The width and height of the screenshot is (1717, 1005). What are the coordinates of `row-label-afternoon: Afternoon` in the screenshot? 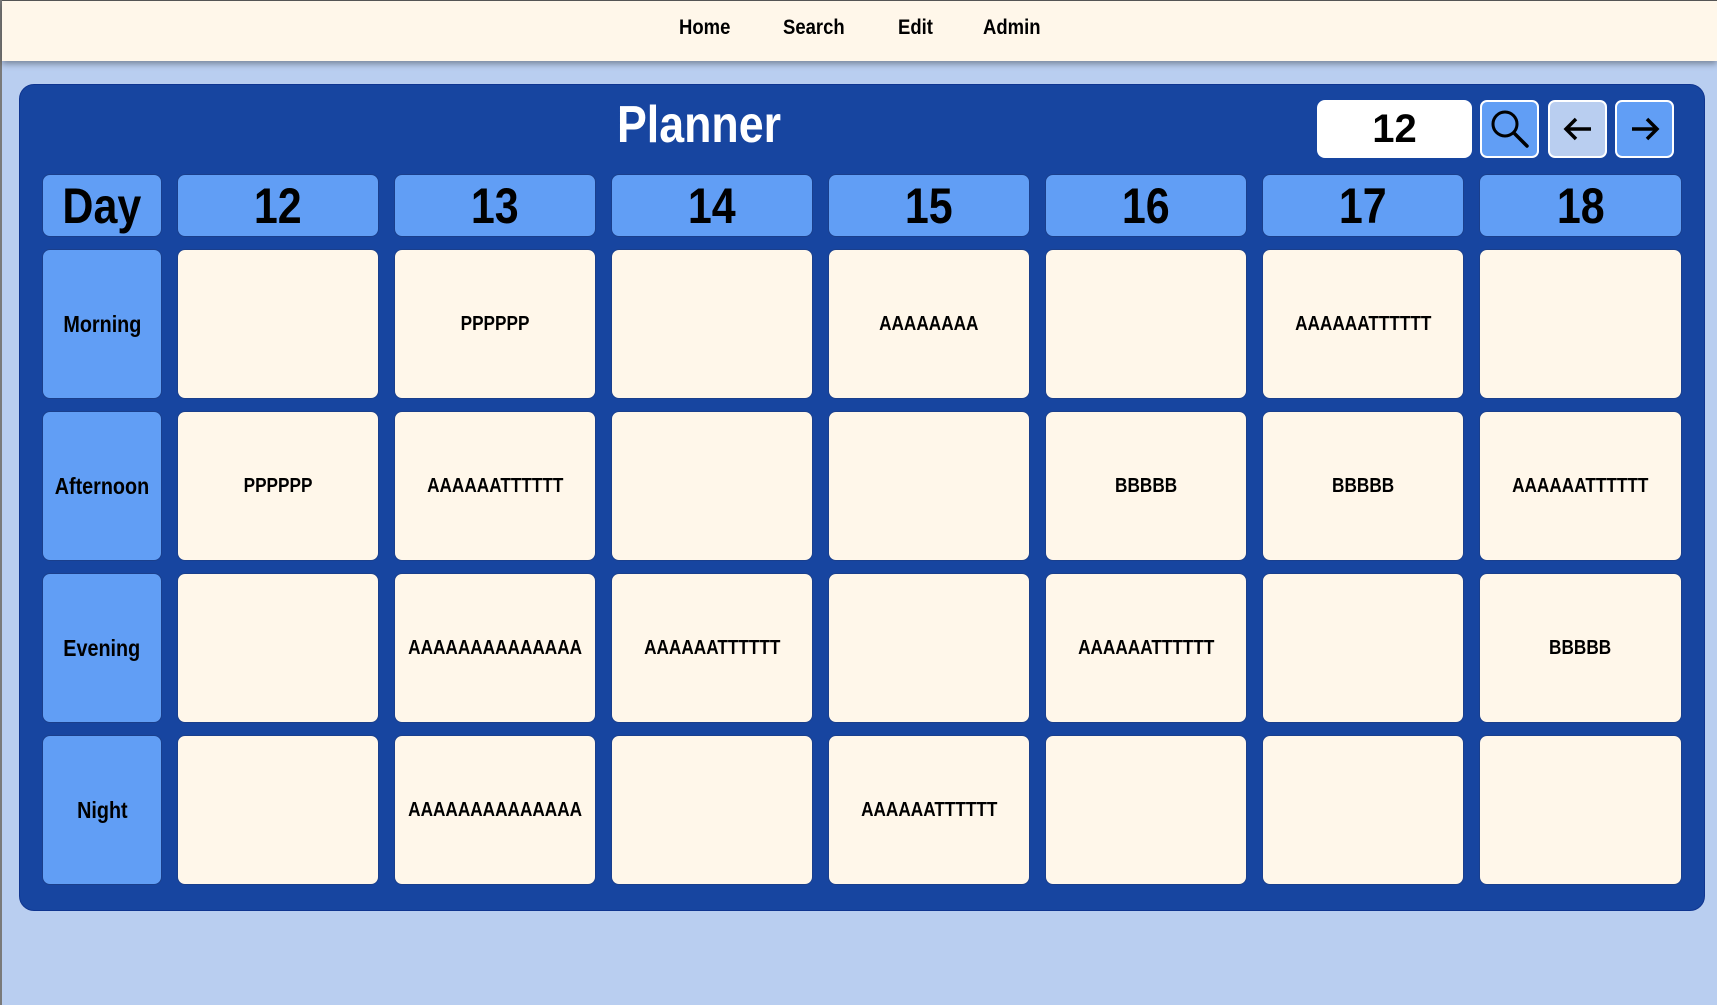 It's located at (102, 486).